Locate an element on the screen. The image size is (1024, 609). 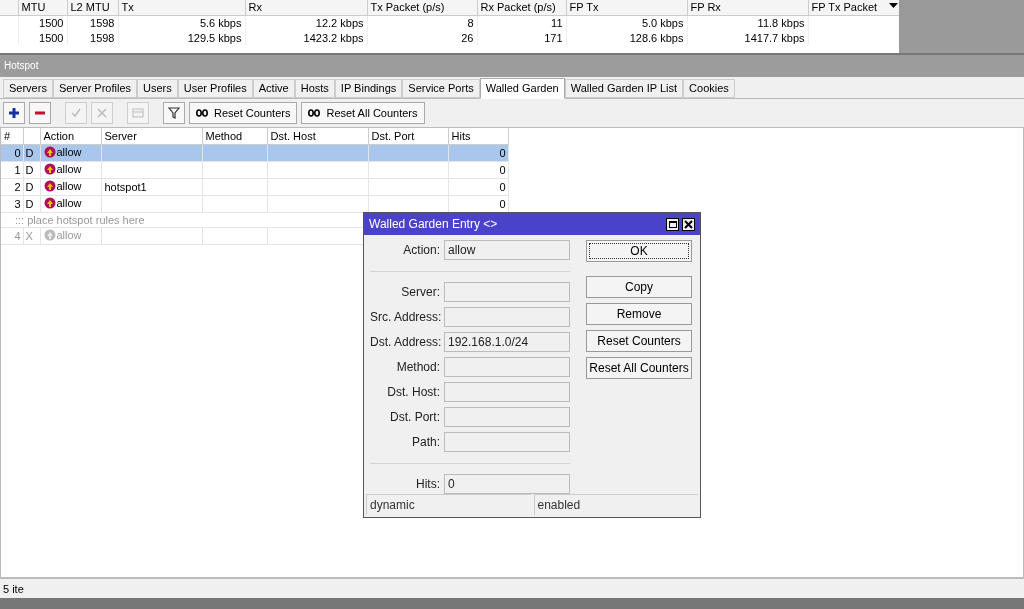
column-header: Hits is located at coordinates (461, 135).